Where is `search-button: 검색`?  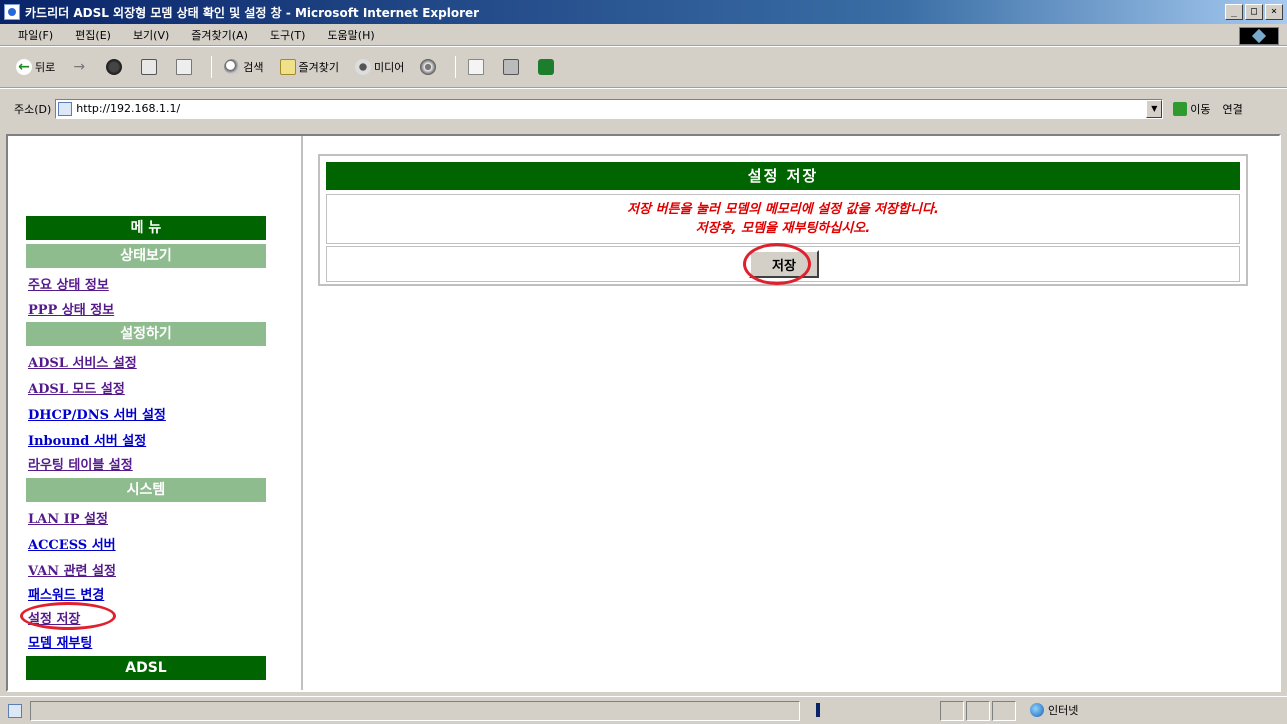
search-button: 검색 is located at coordinates (244, 67).